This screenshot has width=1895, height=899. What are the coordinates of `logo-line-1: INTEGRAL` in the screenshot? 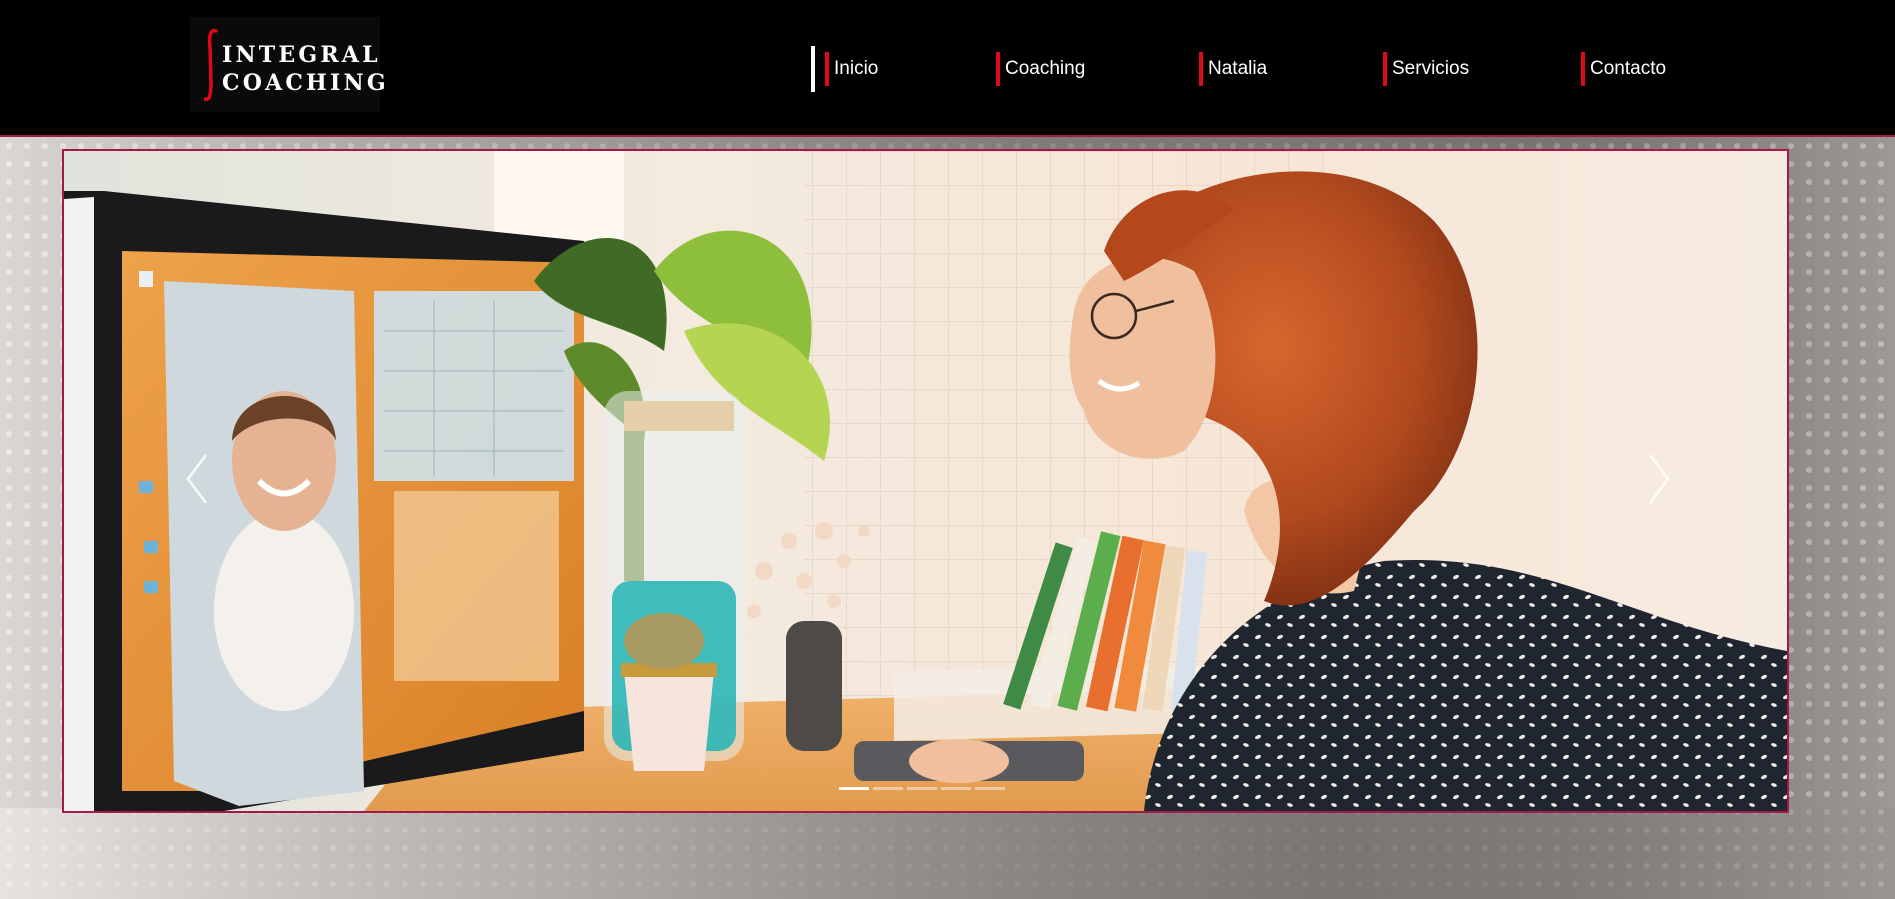 It's located at (301, 55).